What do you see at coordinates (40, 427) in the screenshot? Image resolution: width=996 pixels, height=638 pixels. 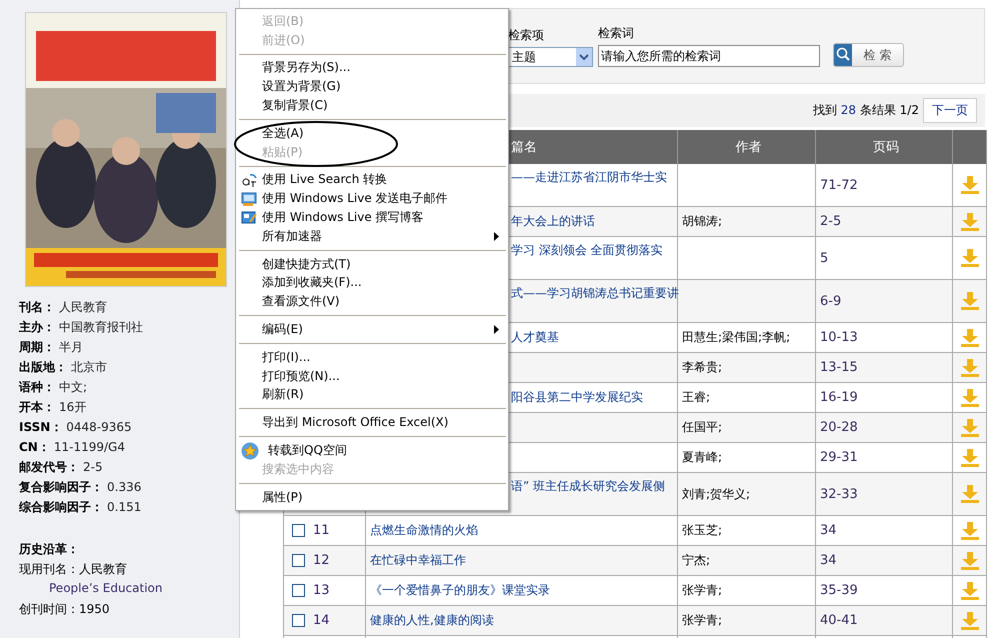 I see `info-label: ISSN：` at bounding box center [40, 427].